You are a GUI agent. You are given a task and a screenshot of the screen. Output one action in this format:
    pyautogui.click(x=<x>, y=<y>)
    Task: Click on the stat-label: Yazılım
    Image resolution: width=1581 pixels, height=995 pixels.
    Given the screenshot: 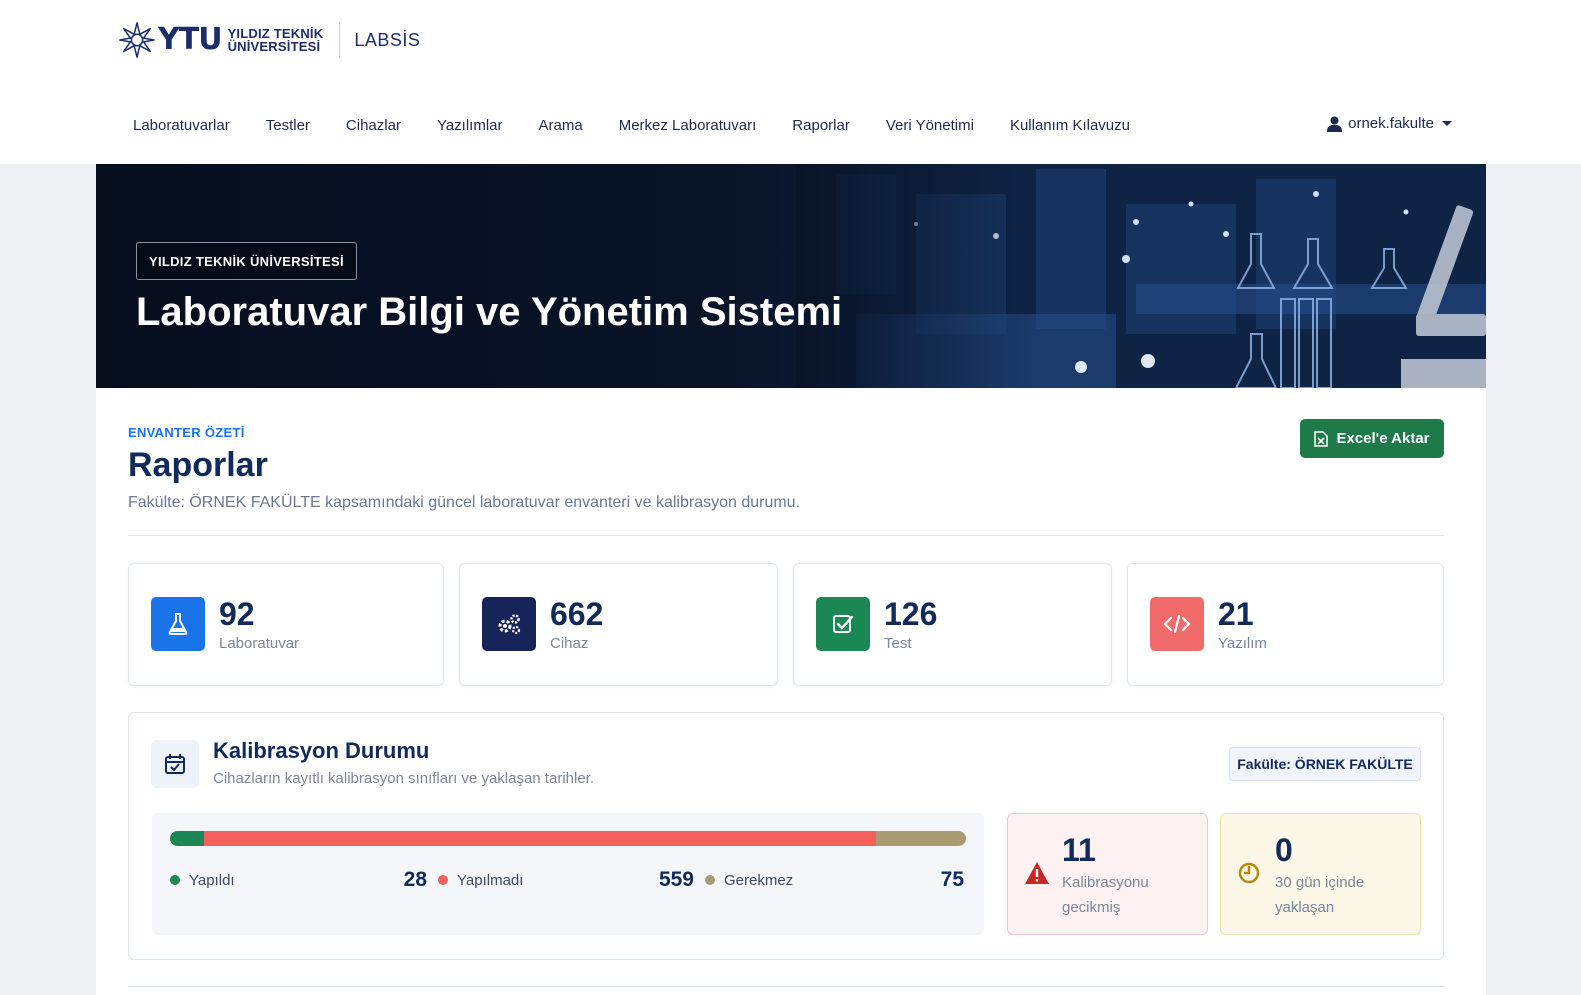 What is the action you would take?
    pyautogui.click(x=1242, y=643)
    